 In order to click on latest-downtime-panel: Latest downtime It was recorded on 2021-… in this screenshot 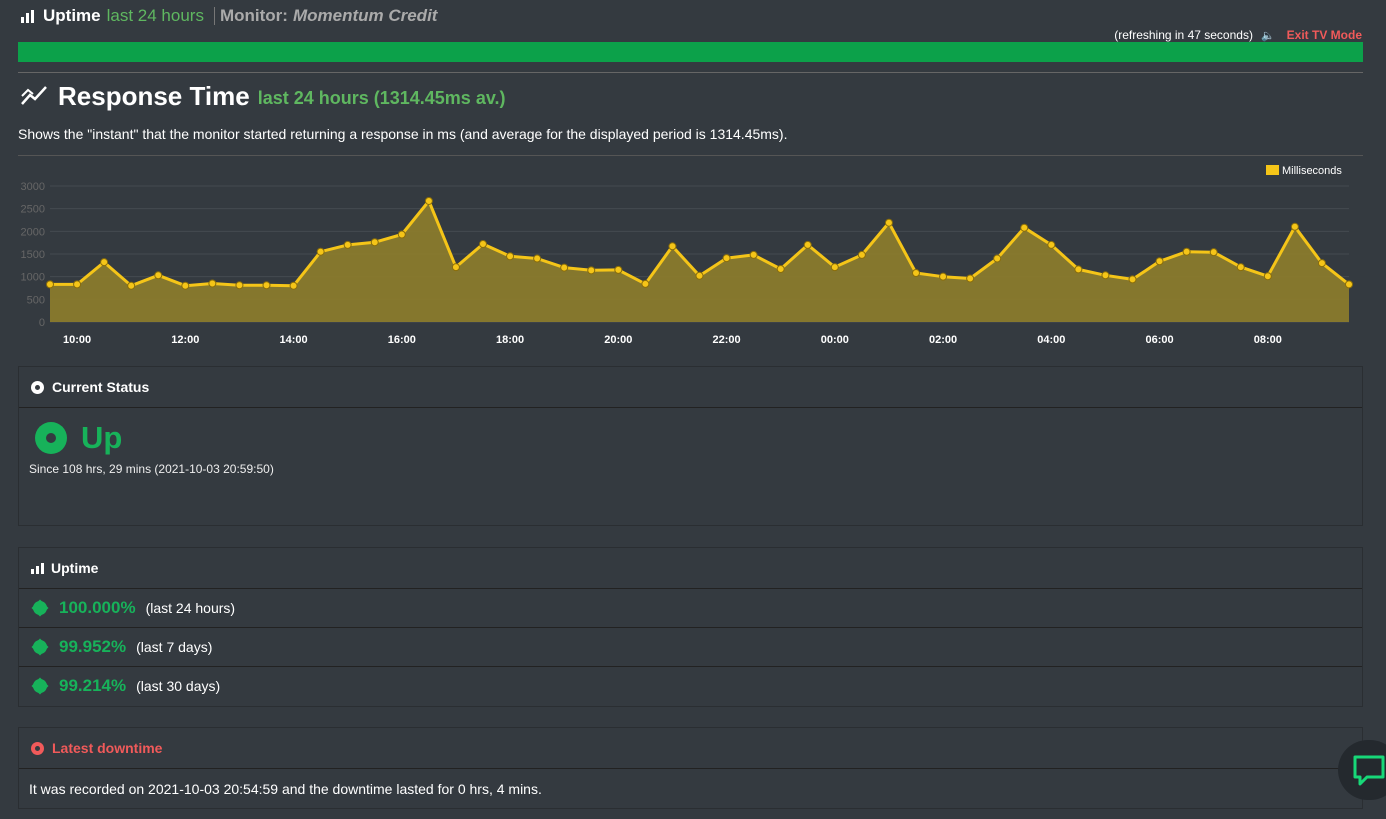, I will do `click(690, 768)`.